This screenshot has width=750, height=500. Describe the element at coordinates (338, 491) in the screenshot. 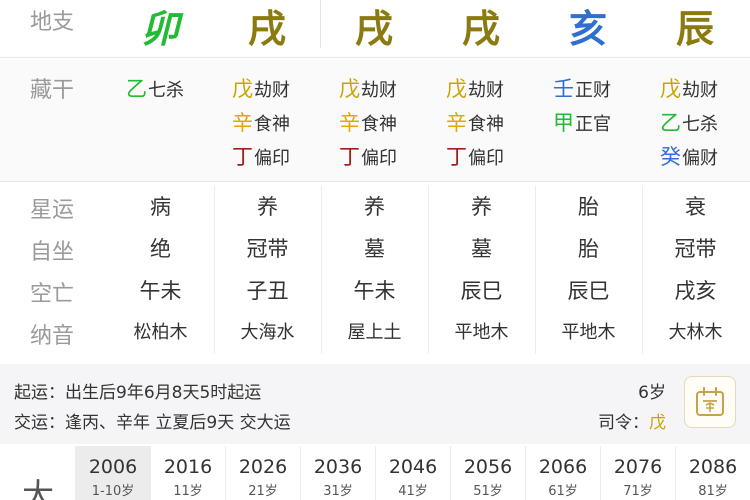

I see `dayun-age: 31岁` at that location.